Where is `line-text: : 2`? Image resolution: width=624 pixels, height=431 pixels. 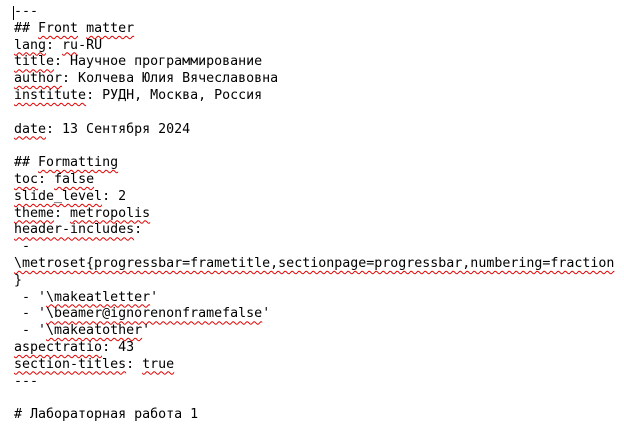 line-text: : 2 is located at coordinates (114, 196).